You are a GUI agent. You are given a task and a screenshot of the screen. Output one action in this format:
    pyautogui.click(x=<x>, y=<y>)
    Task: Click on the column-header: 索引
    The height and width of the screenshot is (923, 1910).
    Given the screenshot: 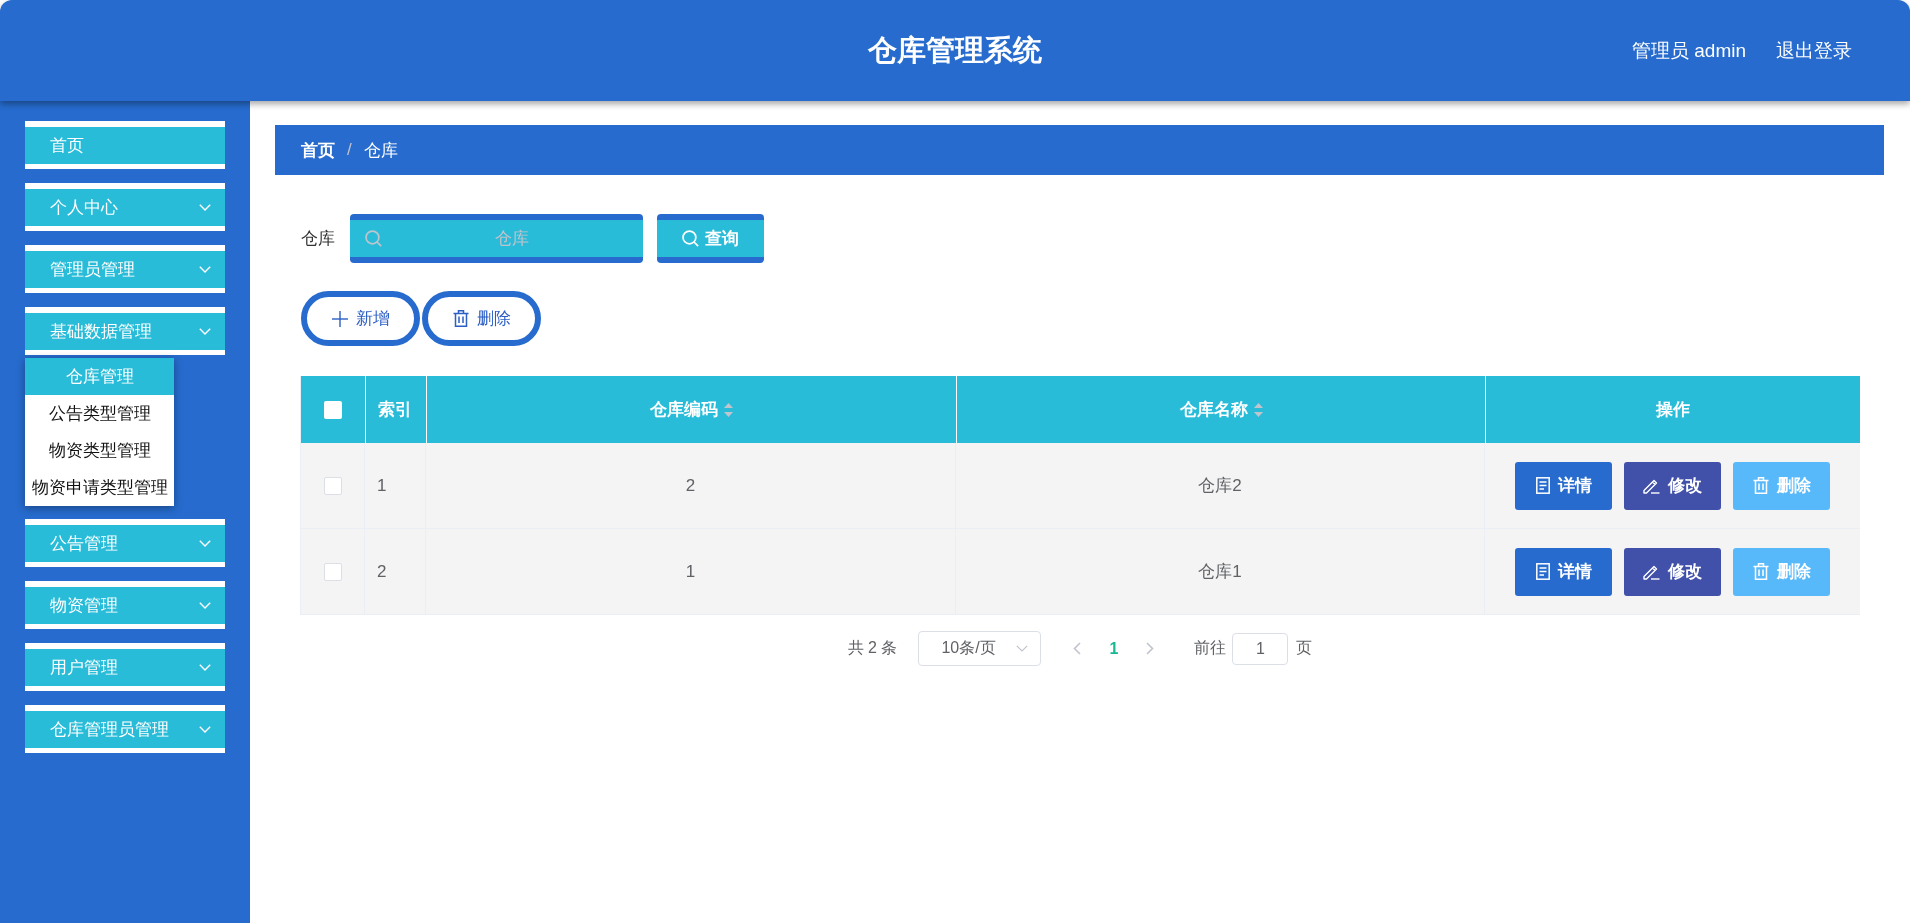 What is the action you would take?
    pyautogui.click(x=395, y=410)
    